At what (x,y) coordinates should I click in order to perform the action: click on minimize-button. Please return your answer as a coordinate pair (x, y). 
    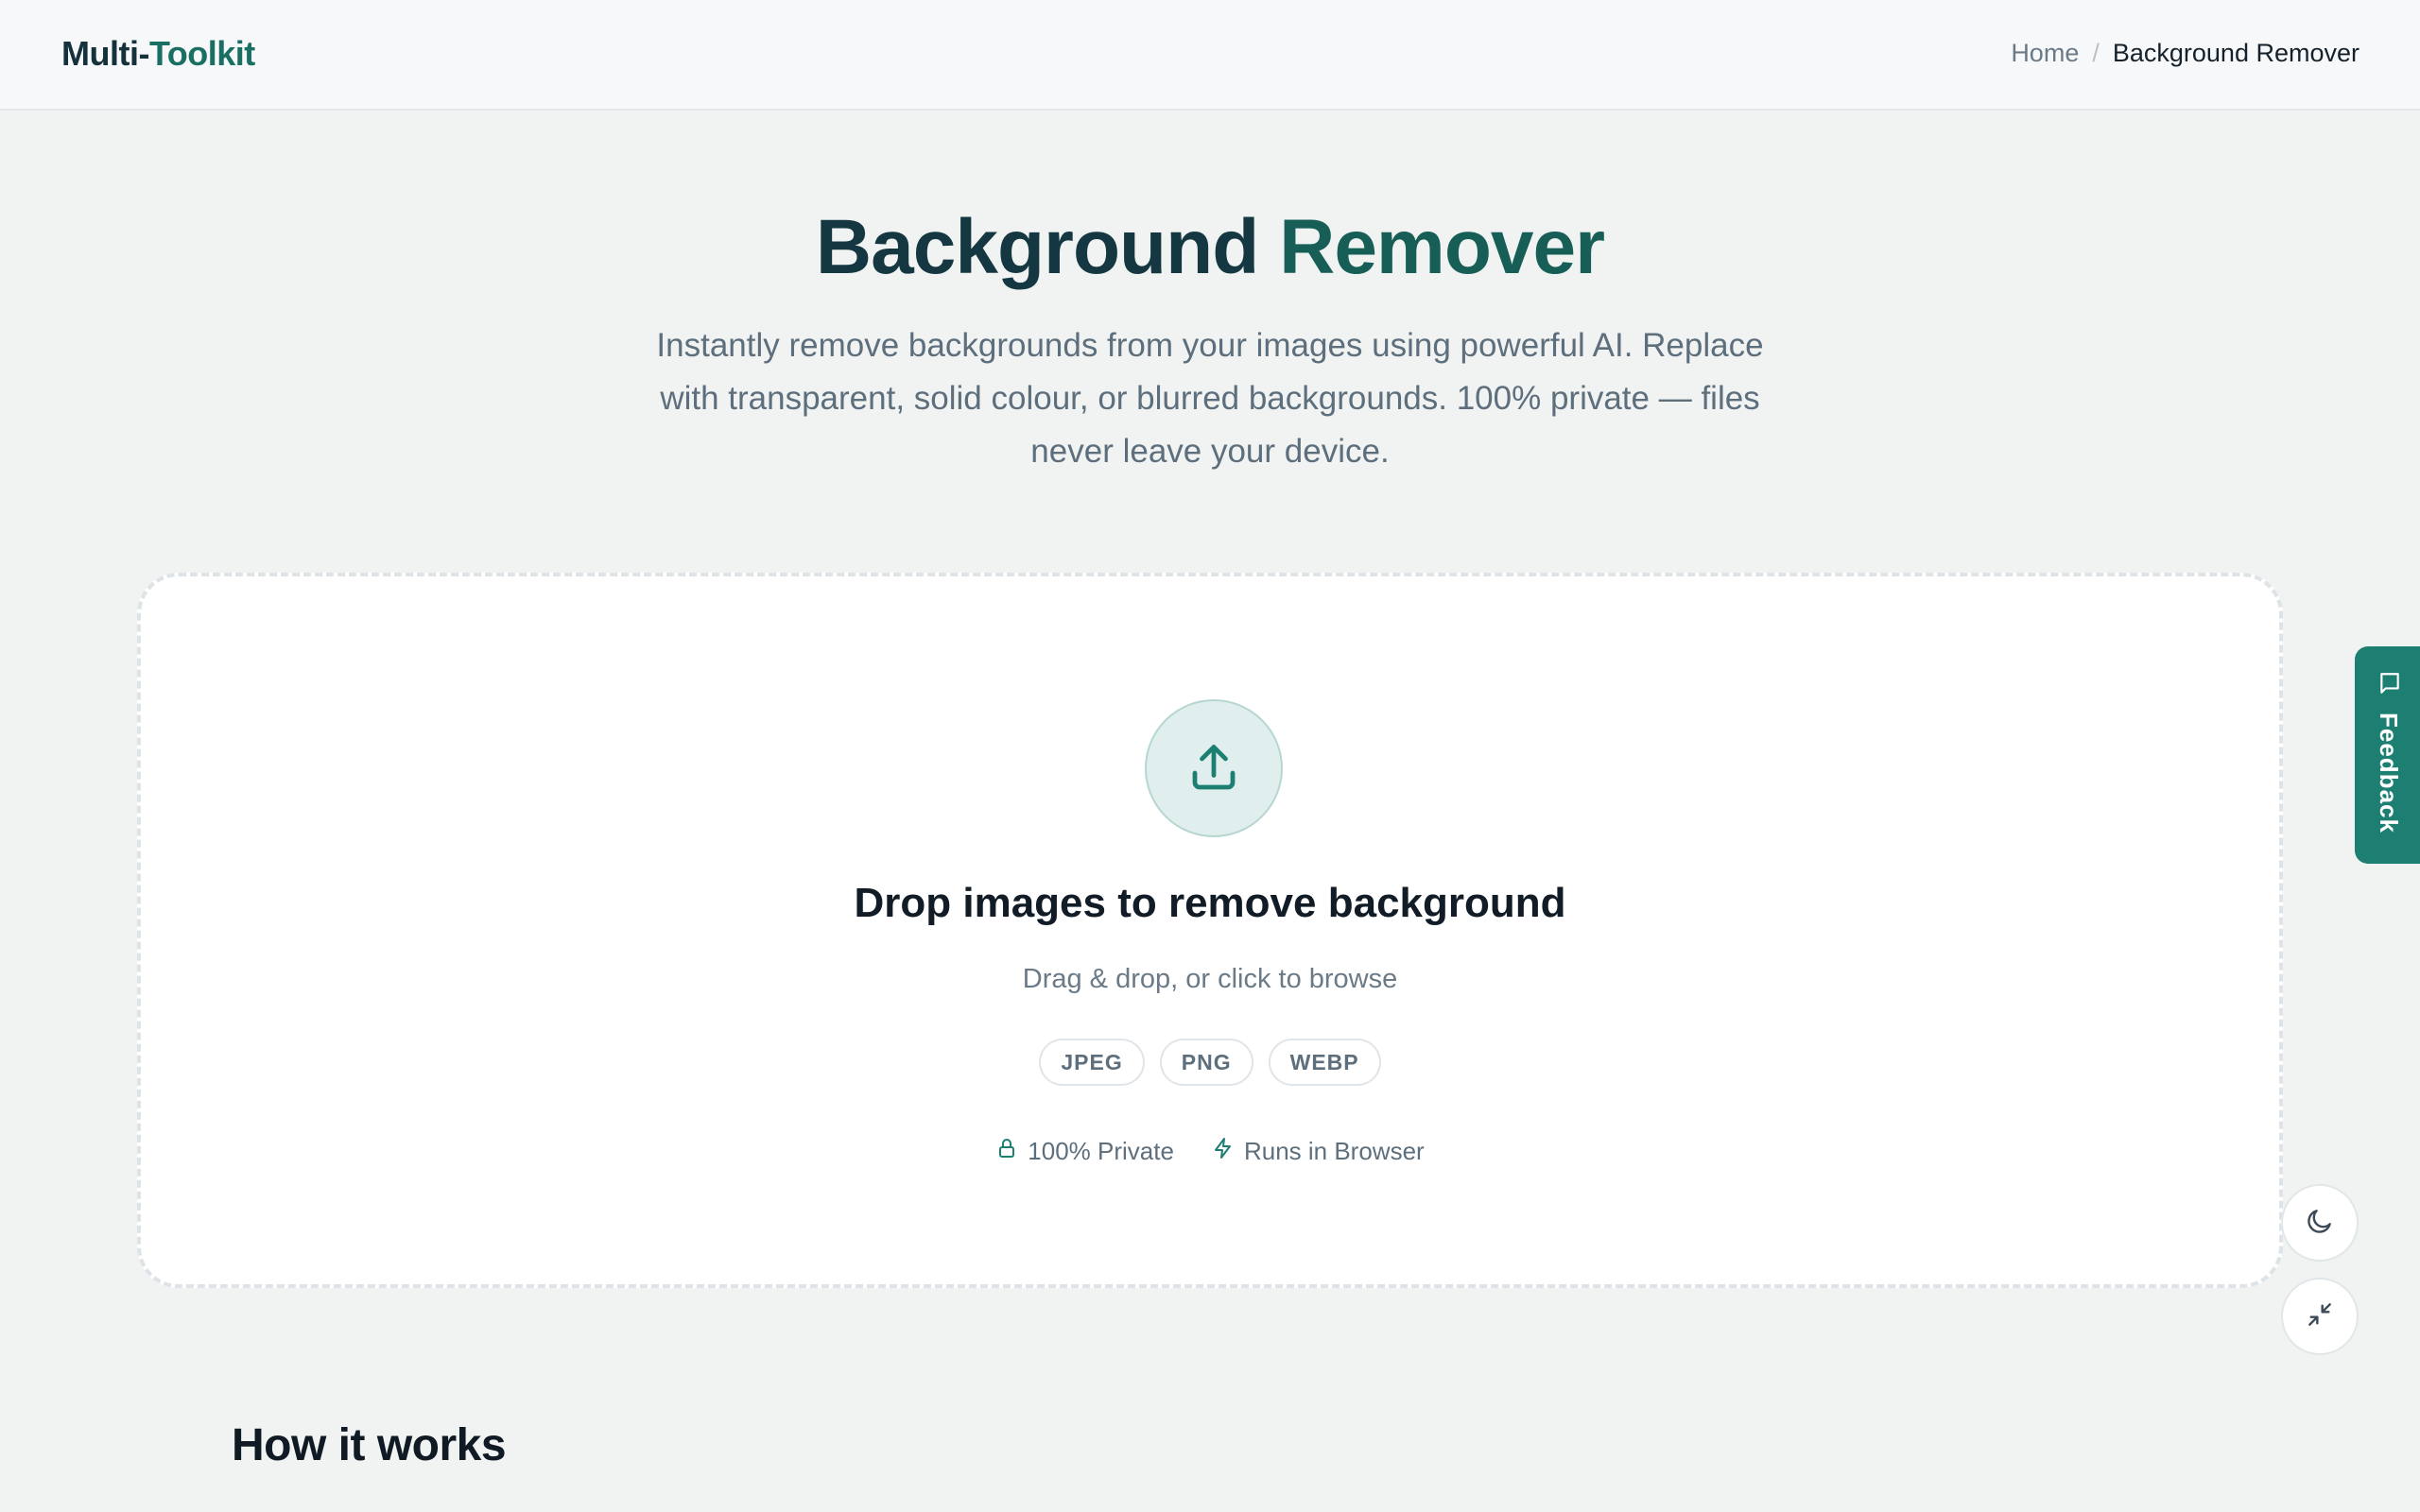
    Looking at the image, I should click on (2320, 1316).